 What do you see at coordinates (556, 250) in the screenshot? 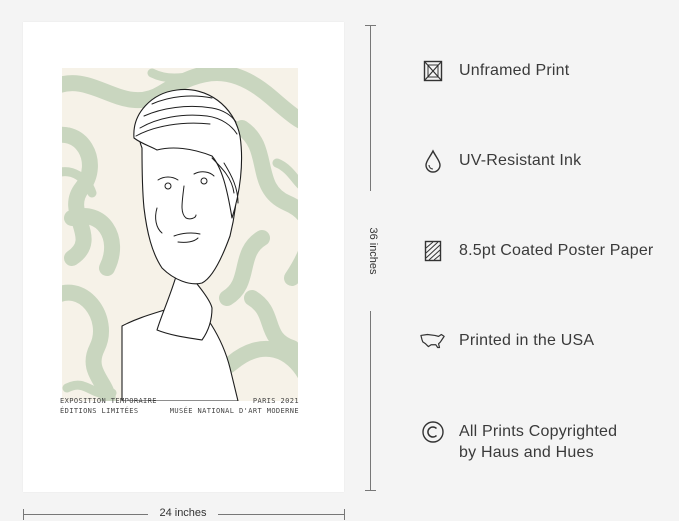
I see `feature-label: 8.5pt Coated Poster Paper` at bounding box center [556, 250].